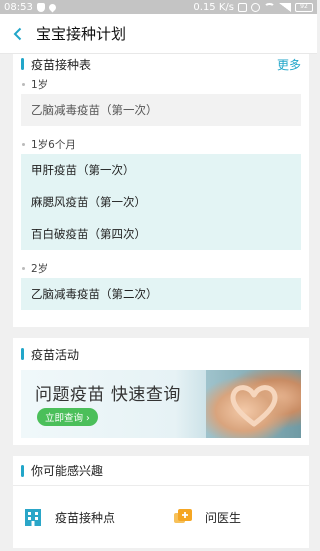  Describe the element at coordinates (289, 64) in the screenshot. I see `more-link: 更多` at that location.